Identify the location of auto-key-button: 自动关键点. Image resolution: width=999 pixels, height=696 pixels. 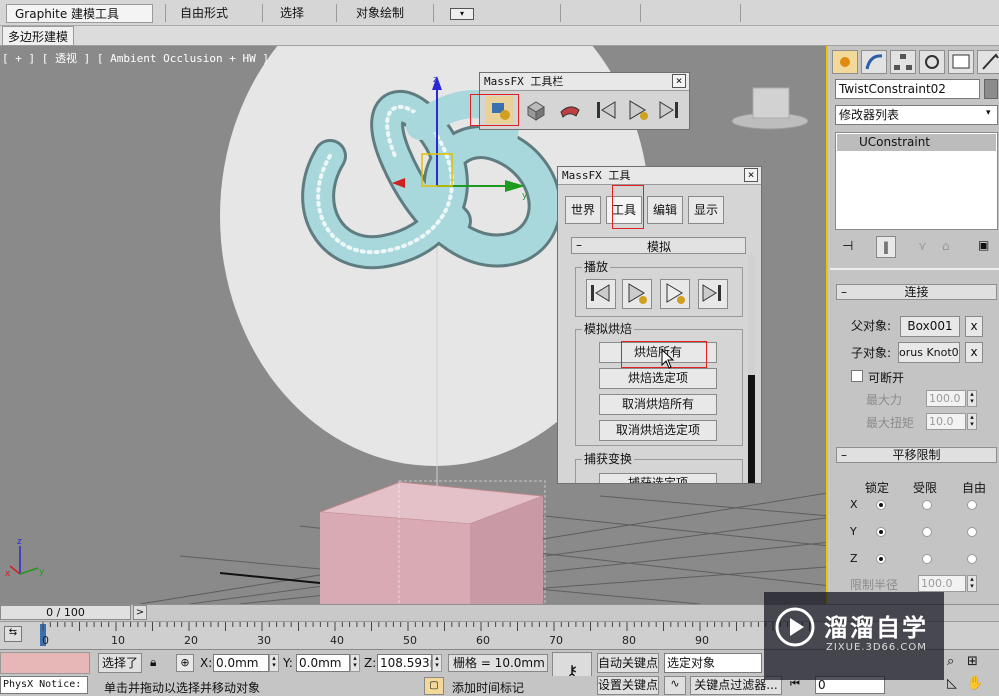
(628, 663).